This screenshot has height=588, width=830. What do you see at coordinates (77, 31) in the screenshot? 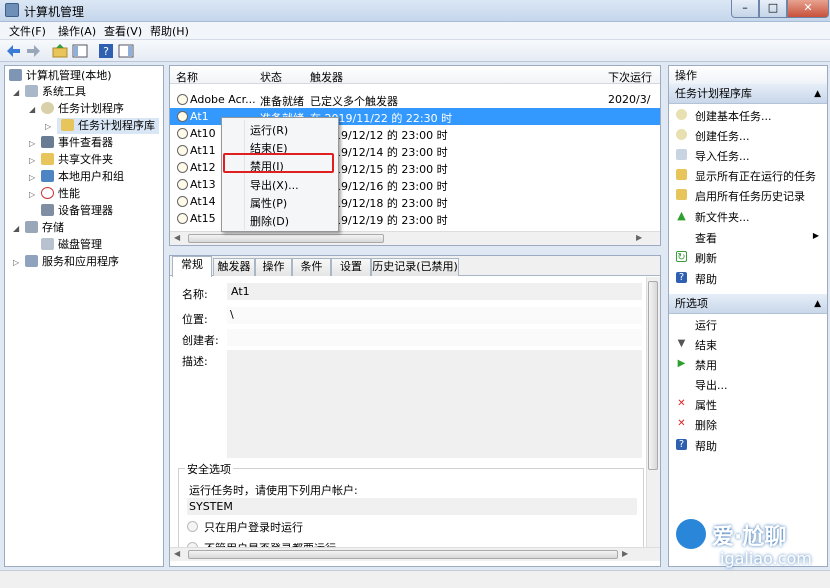
I see `menu-action: 操作(A)` at bounding box center [77, 31].